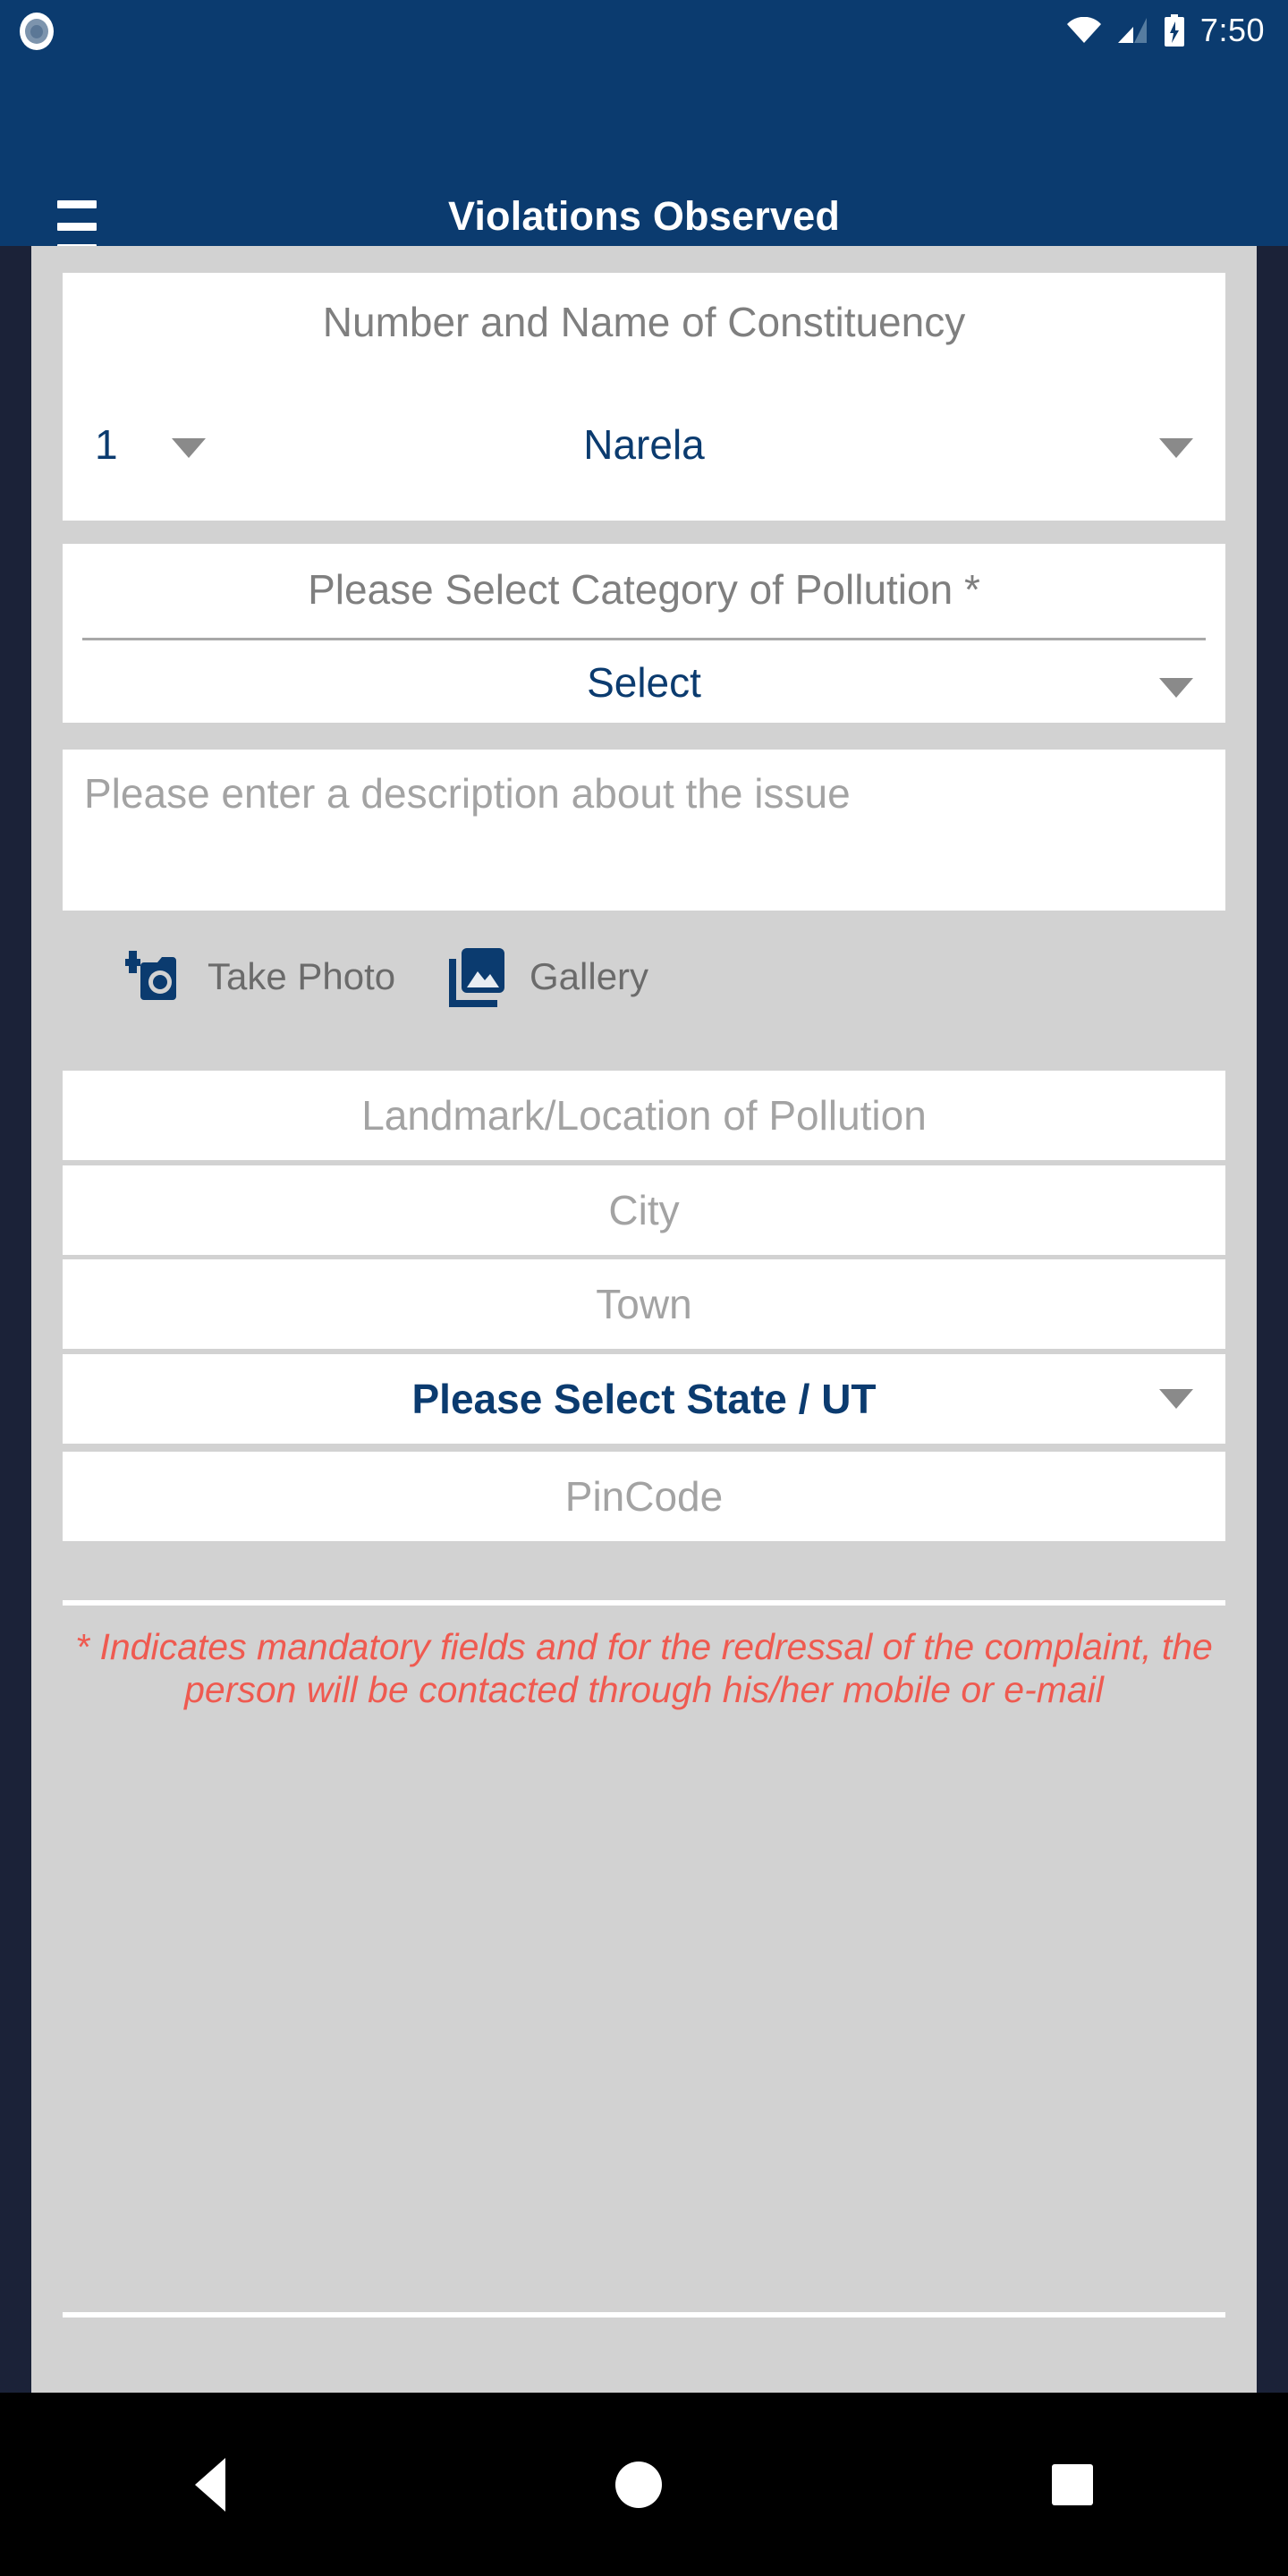  Describe the element at coordinates (644, 322) in the screenshot. I see `constituency-label: Number and Name of Constituency` at that location.